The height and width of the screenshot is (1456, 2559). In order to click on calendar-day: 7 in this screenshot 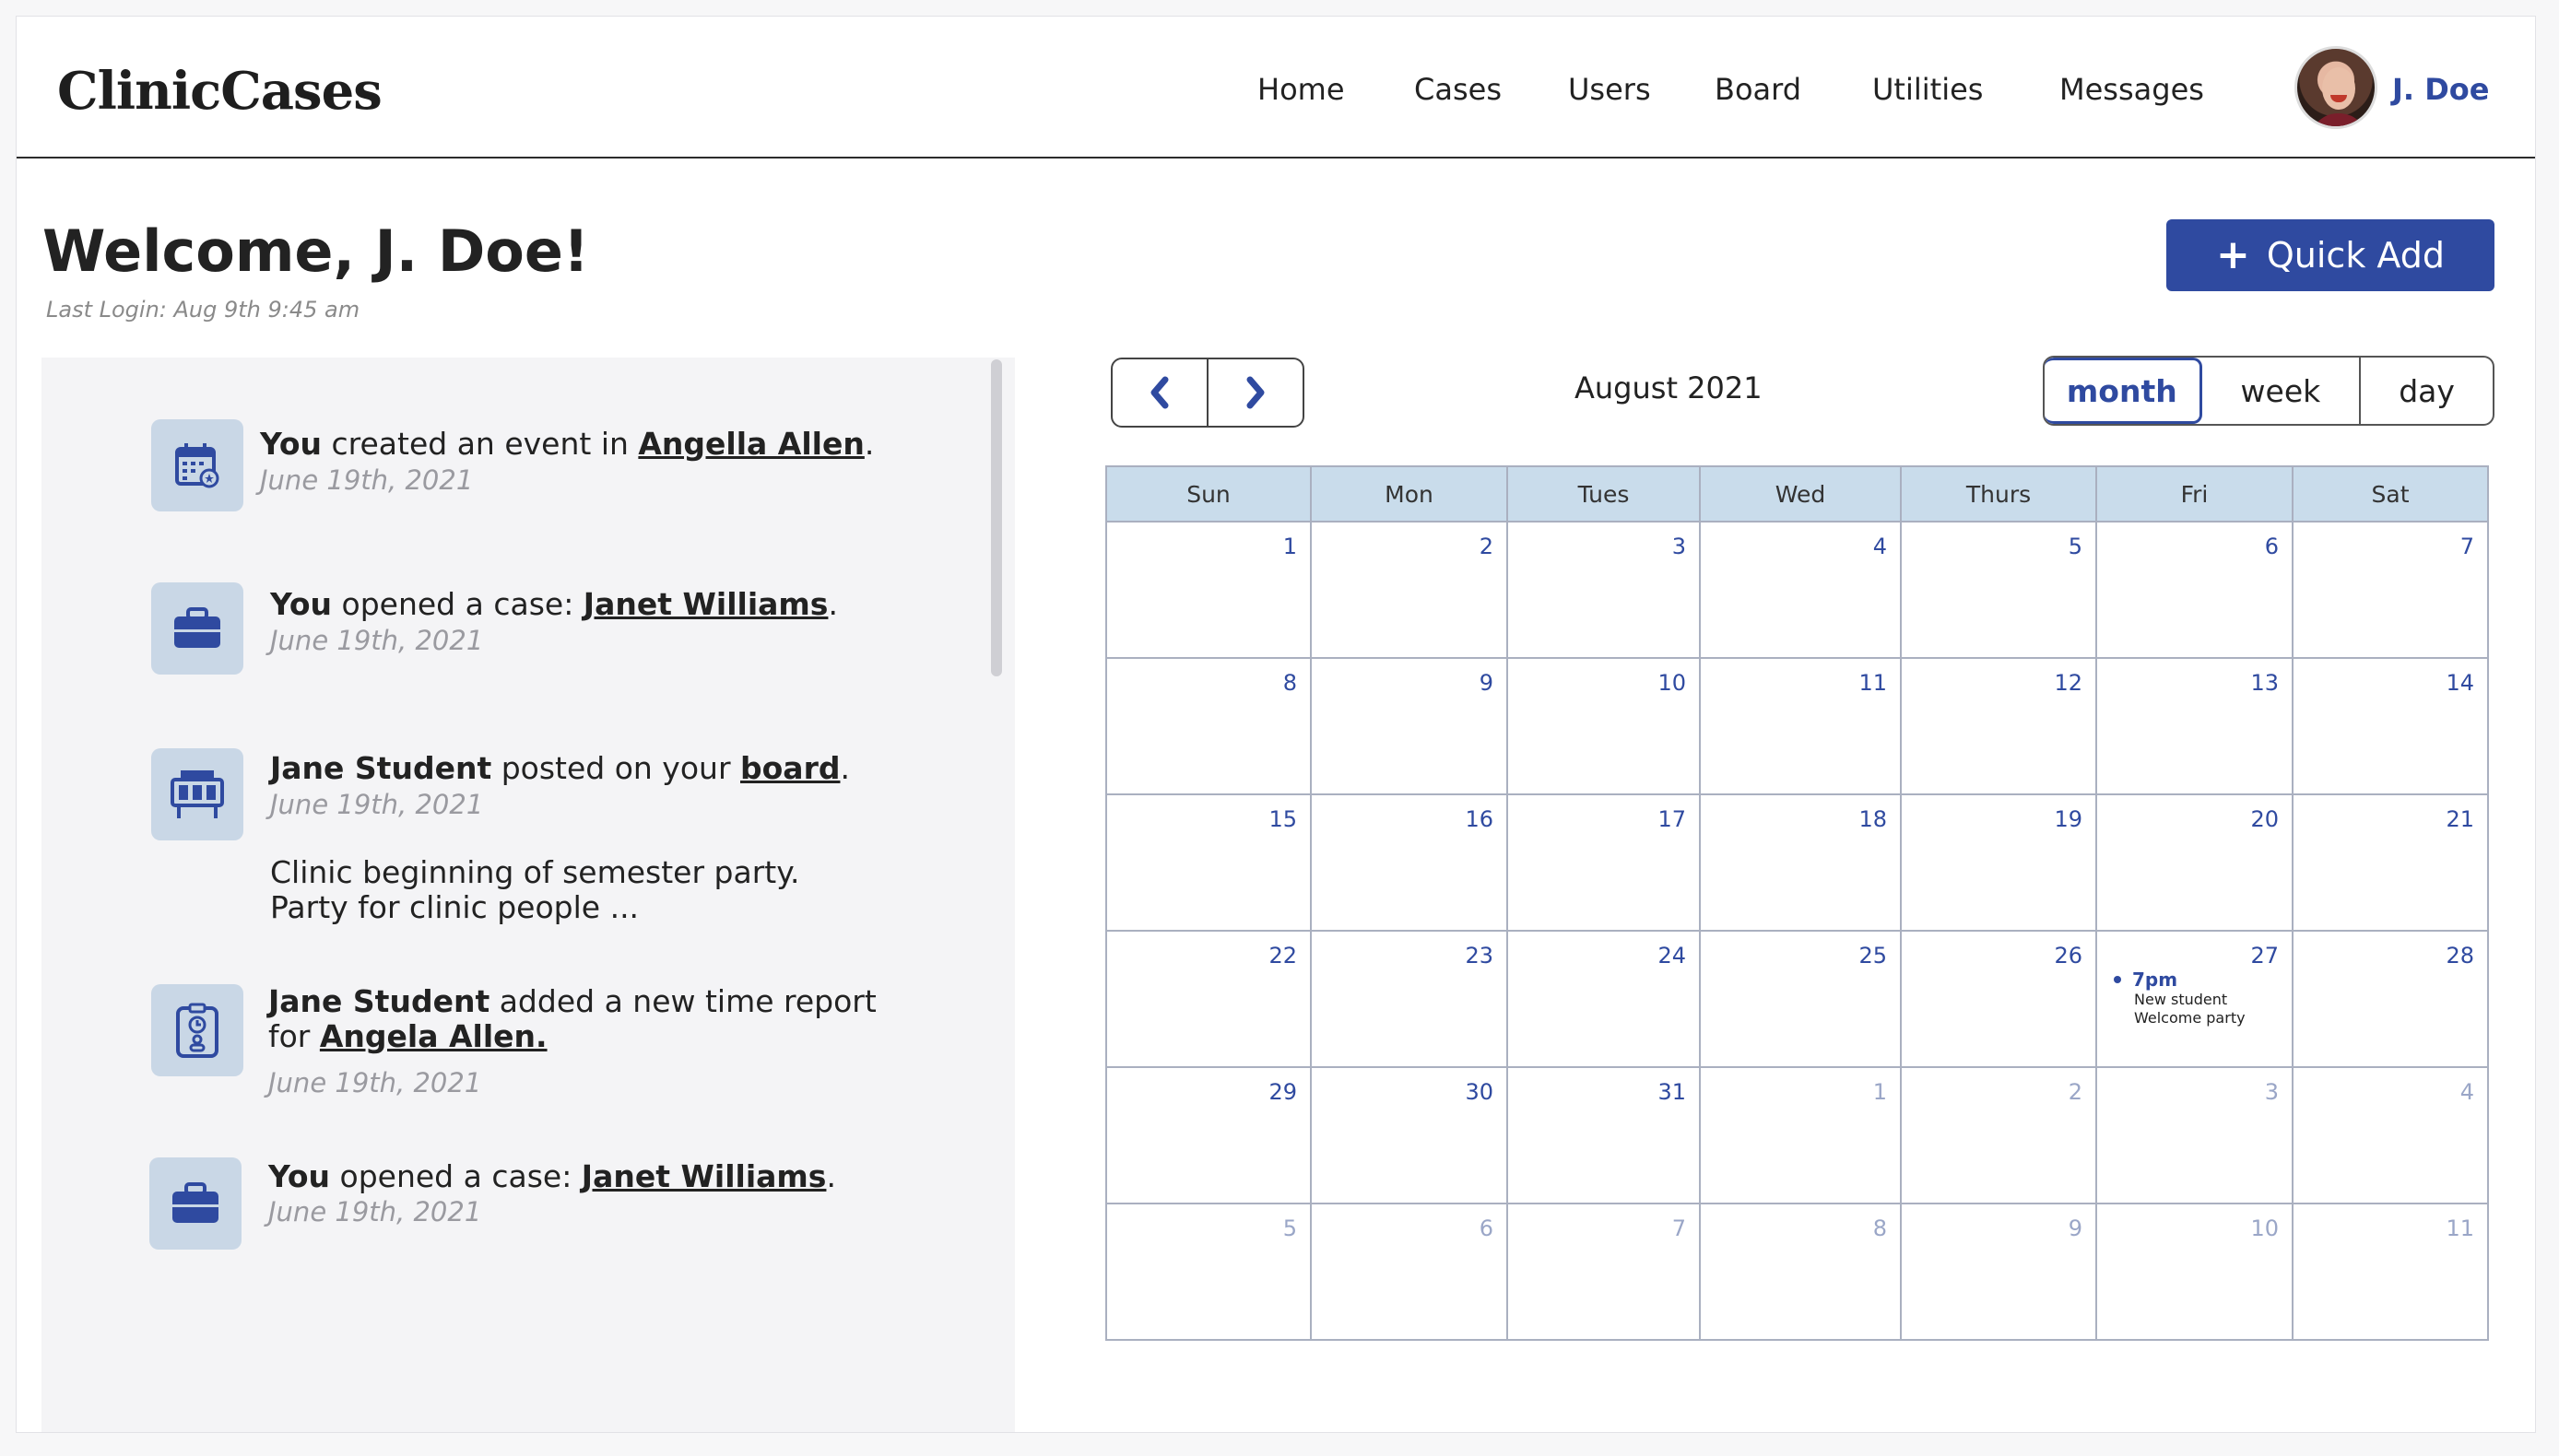, I will do `click(2390, 590)`.